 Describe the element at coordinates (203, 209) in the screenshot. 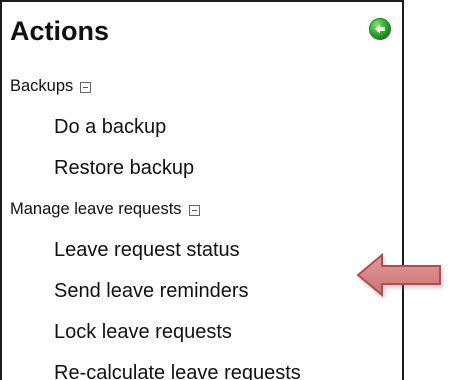

I see `section-manage-leave-requests: Manage leave requests` at that location.